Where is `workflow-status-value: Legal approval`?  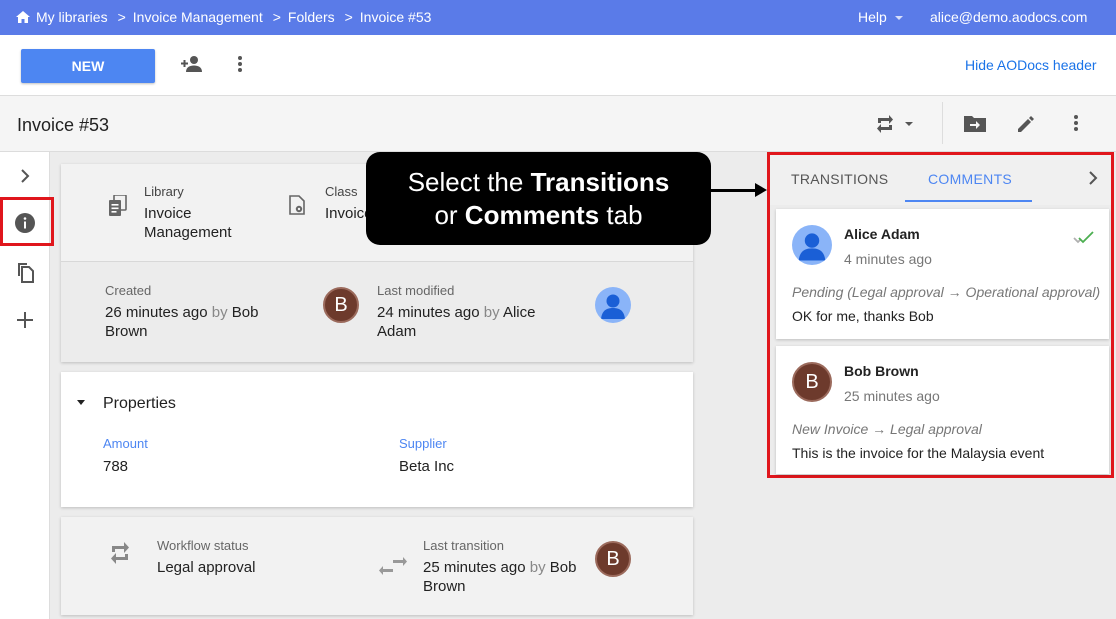 workflow-status-value: Legal approval is located at coordinates (206, 567).